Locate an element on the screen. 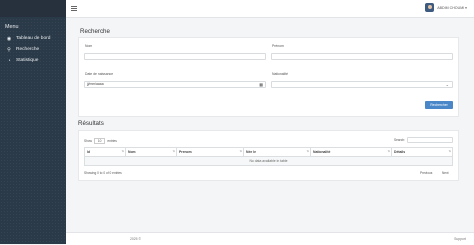 The width and height of the screenshot is (474, 245). col-id: Id ⇅ is located at coordinates (105, 152).